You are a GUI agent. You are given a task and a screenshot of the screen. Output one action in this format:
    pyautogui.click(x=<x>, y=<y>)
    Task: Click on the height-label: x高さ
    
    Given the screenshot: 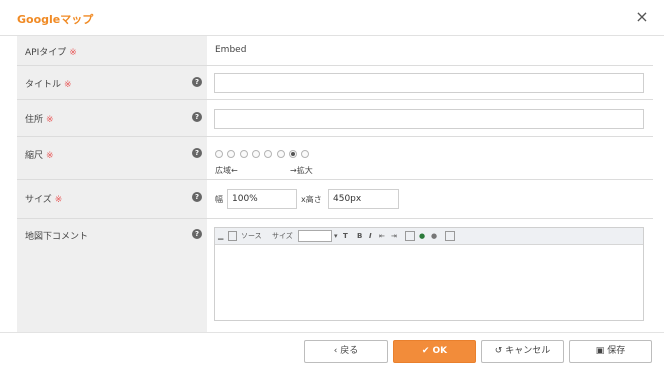 What is the action you would take?
    pyautogui.click(x=311, y=199)
    